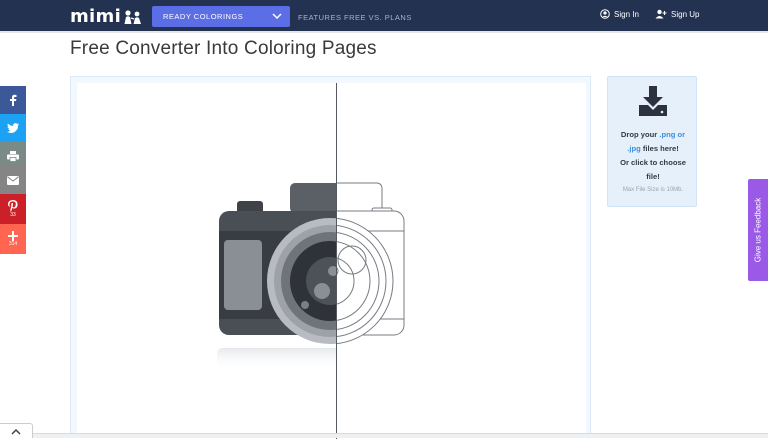  I want to click on download-tray-icon, so click(653, 101).